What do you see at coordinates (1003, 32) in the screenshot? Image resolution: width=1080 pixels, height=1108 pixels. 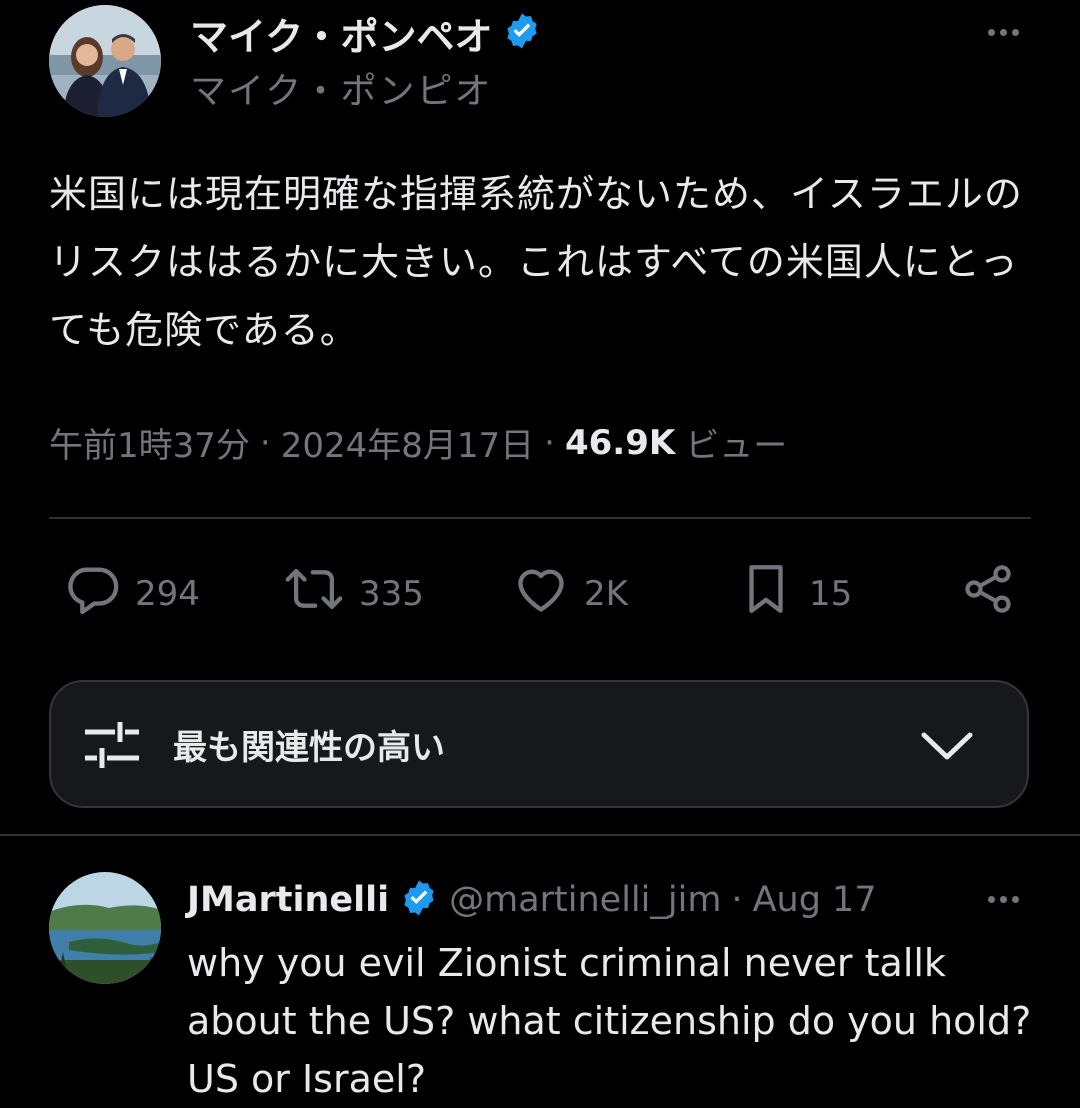 I see `more-options-icon` at bounding box center [1003, 32].